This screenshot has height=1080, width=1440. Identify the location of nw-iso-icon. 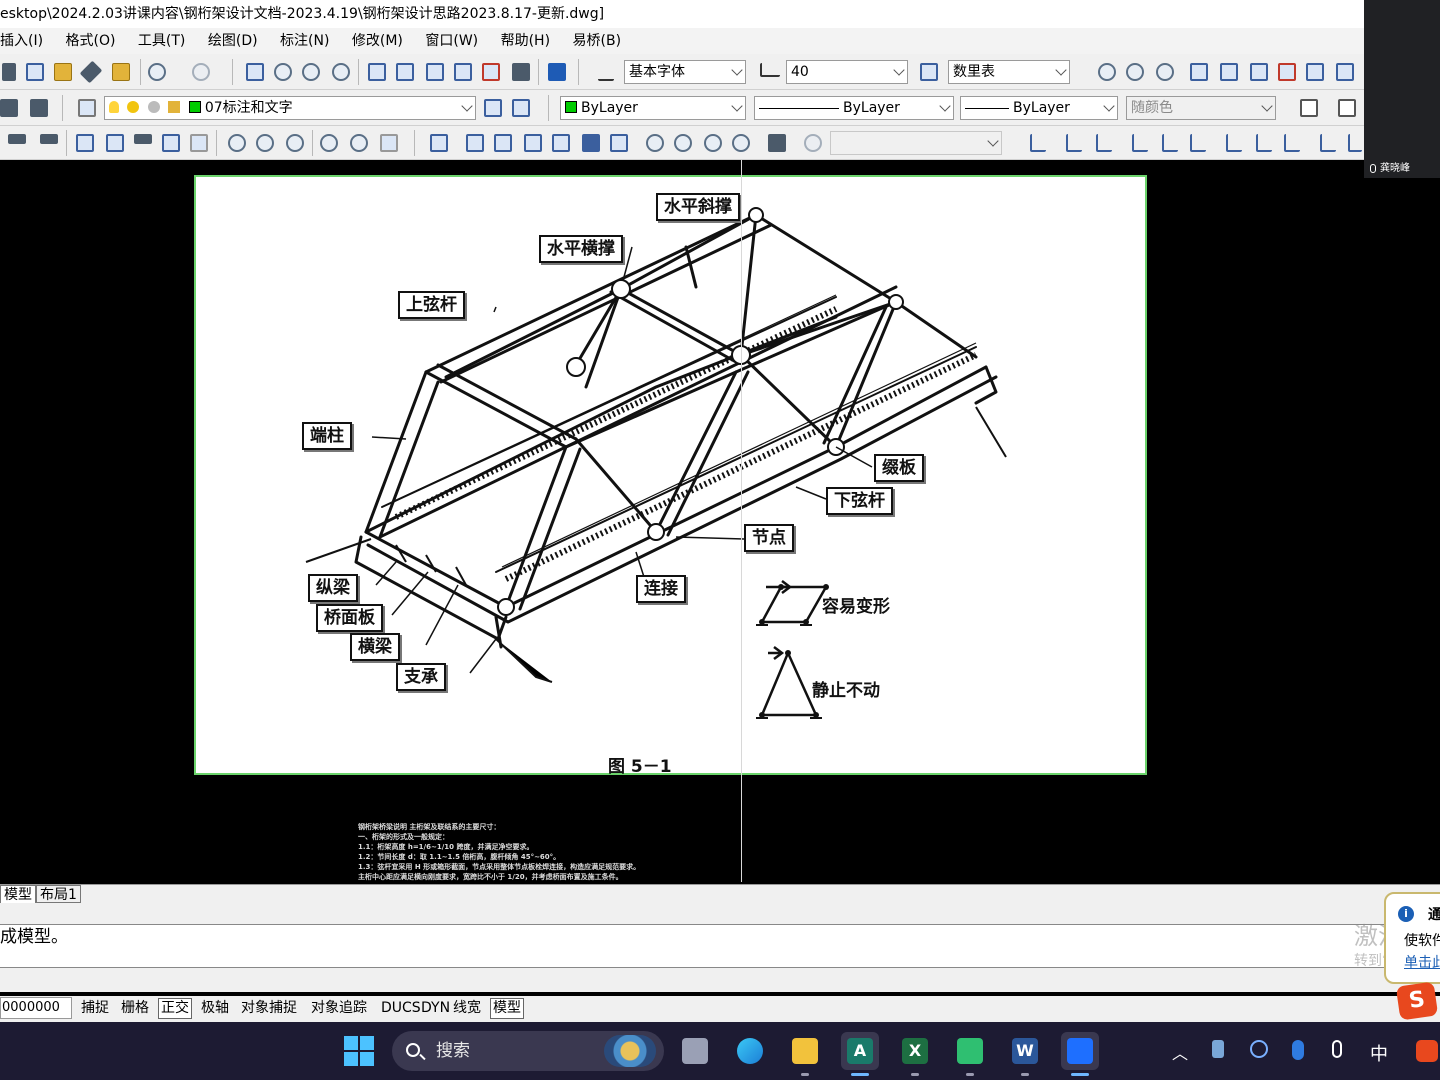
(741, 143).